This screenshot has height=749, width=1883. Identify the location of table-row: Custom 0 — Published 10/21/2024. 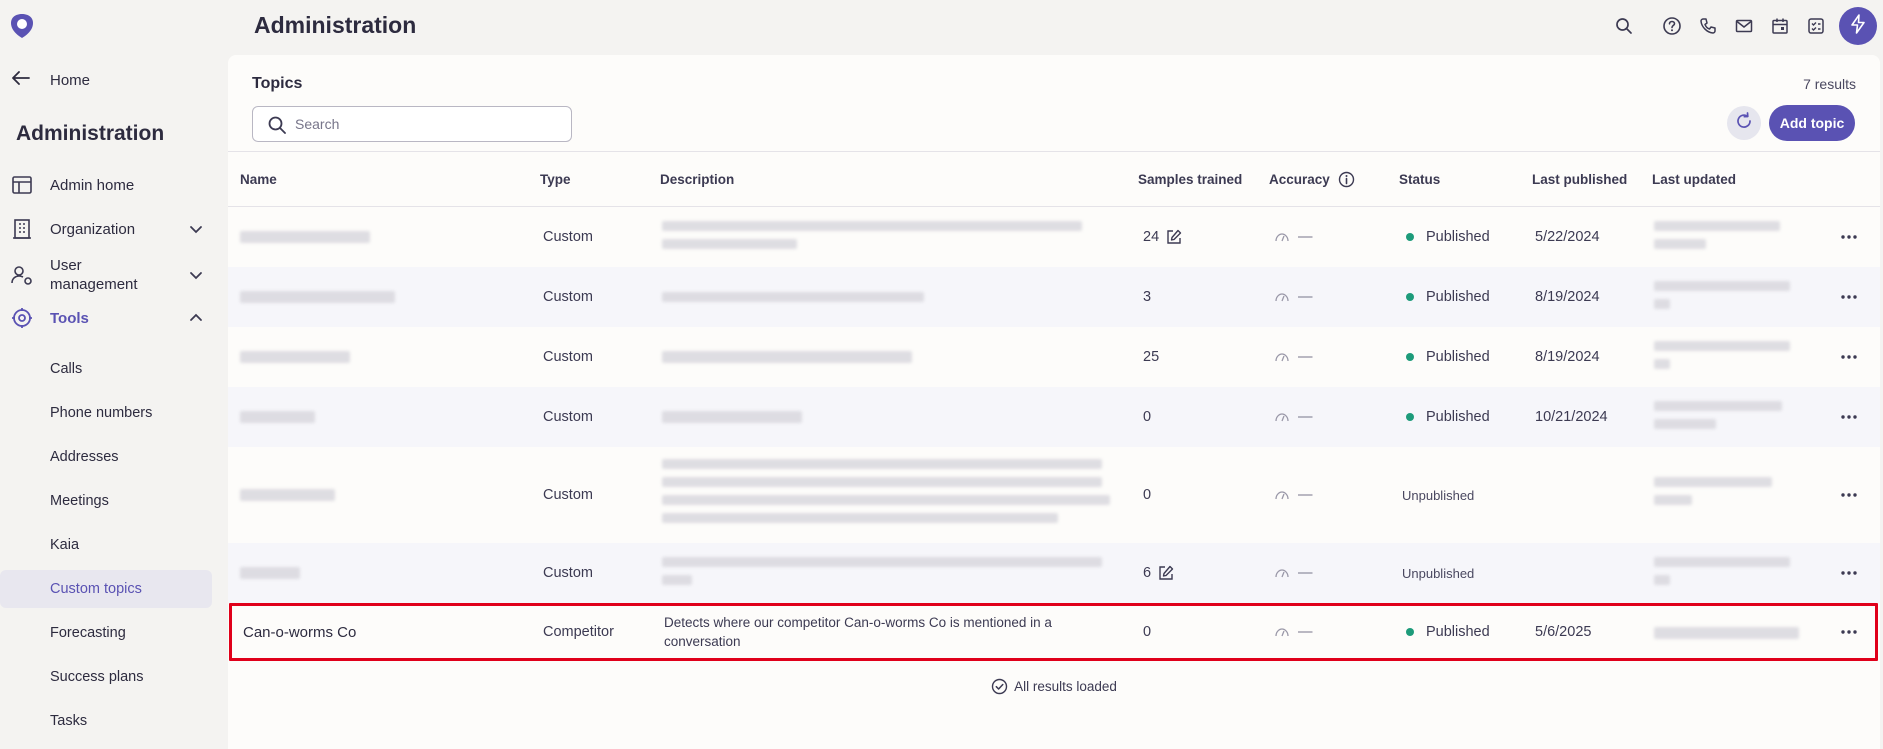
(1054, 417).